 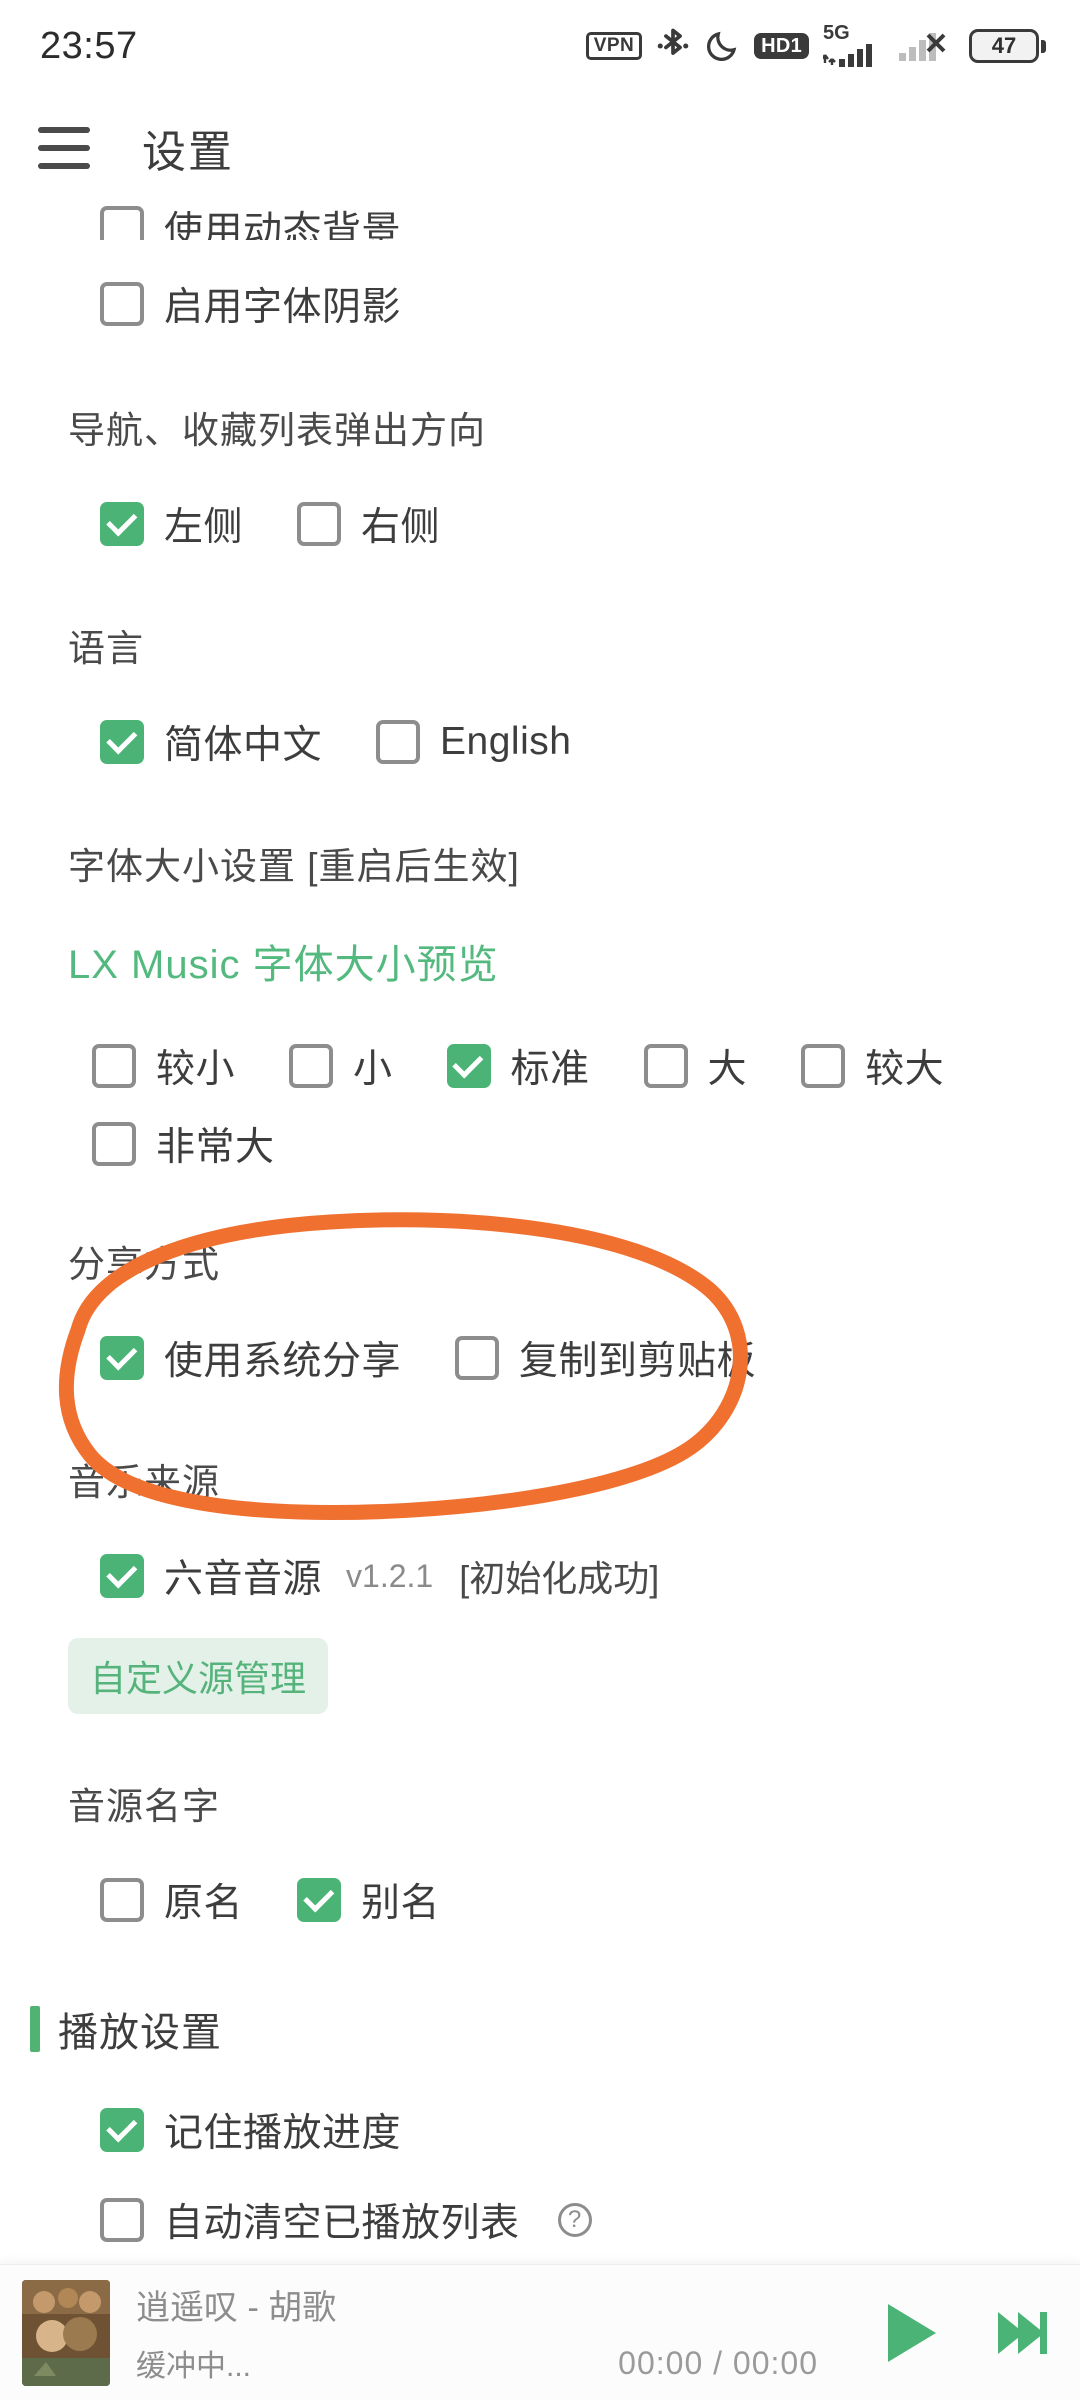 What do you see at coordinates (283, 1361) in the screenshot?
I see `label-share-system: 使用系统分享` at bounding box center [283, 1361].